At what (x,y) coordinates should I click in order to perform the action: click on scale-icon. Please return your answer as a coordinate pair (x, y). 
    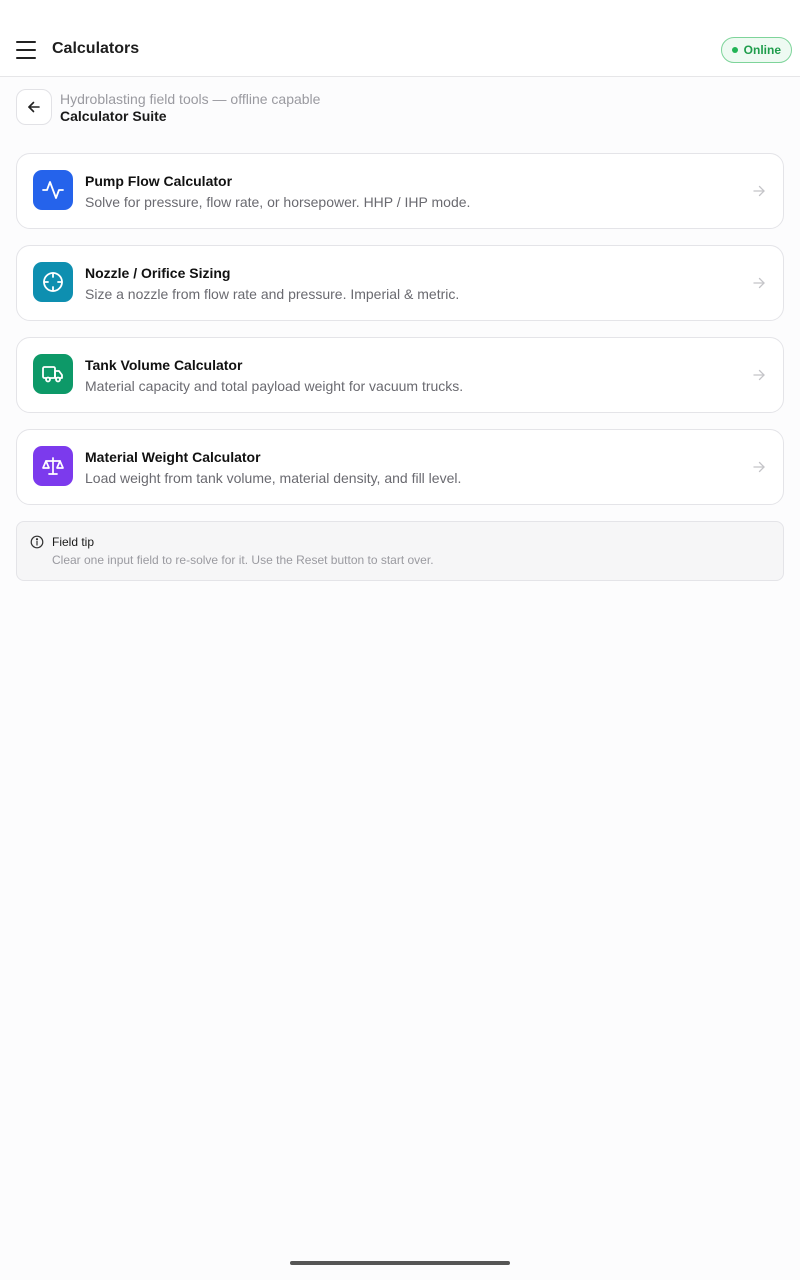
    Looking at the image, I should click on (53, 466).